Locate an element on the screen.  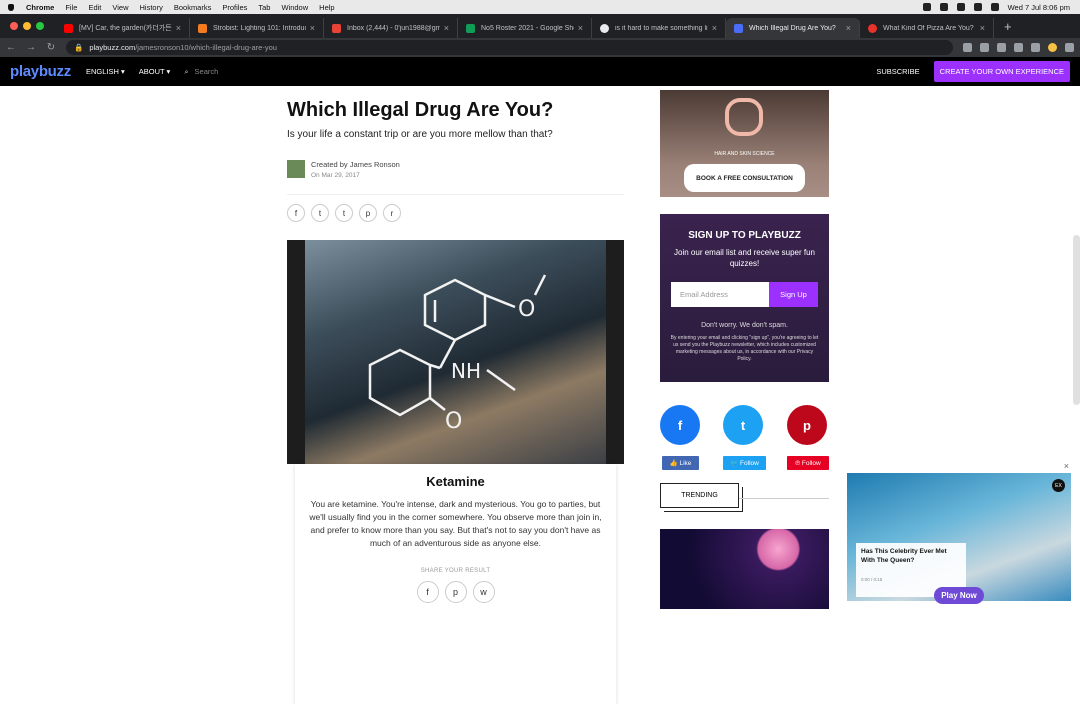
book-consultation-button: BOOK A FREE CONSULTATION is located at coordinates (744, 178).